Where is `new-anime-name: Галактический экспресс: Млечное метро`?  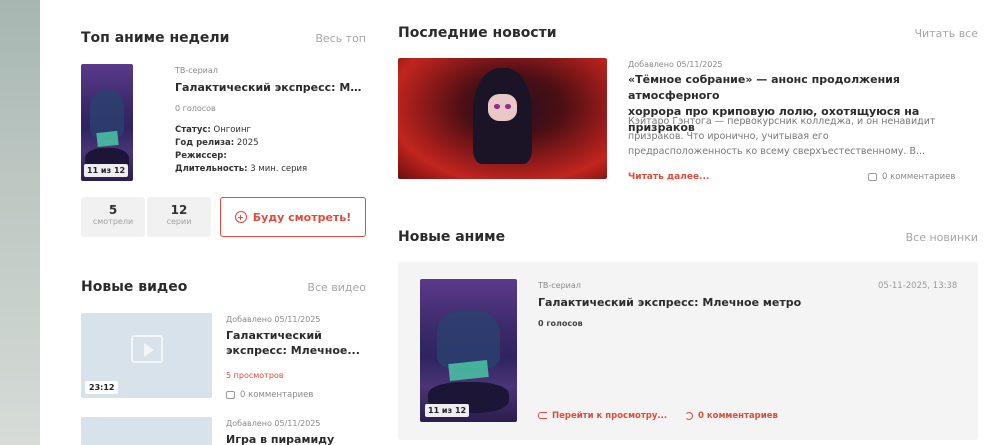 new-anime-name: Галактический экспресс: Млечное метро is located at coordinates (698, 302).